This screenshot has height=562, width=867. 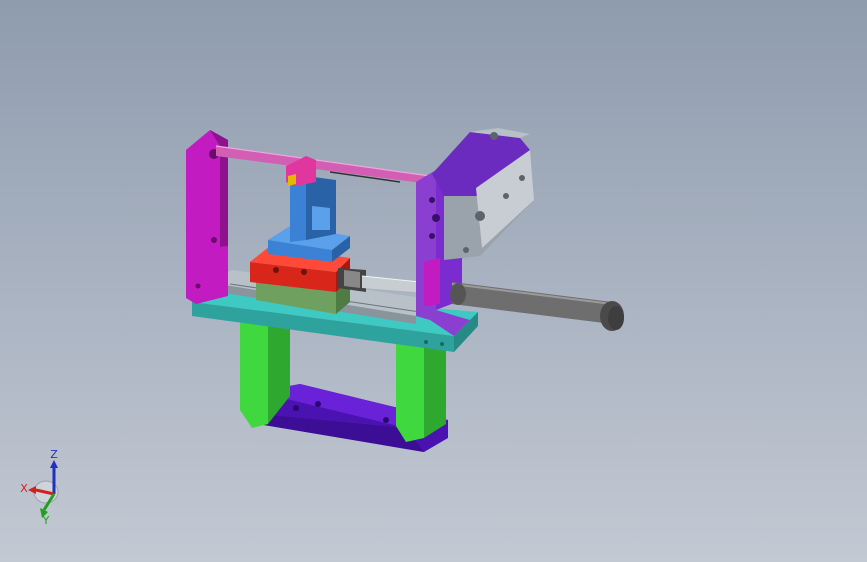 I want to click on stepper-motor, so click(x=483, y=194).